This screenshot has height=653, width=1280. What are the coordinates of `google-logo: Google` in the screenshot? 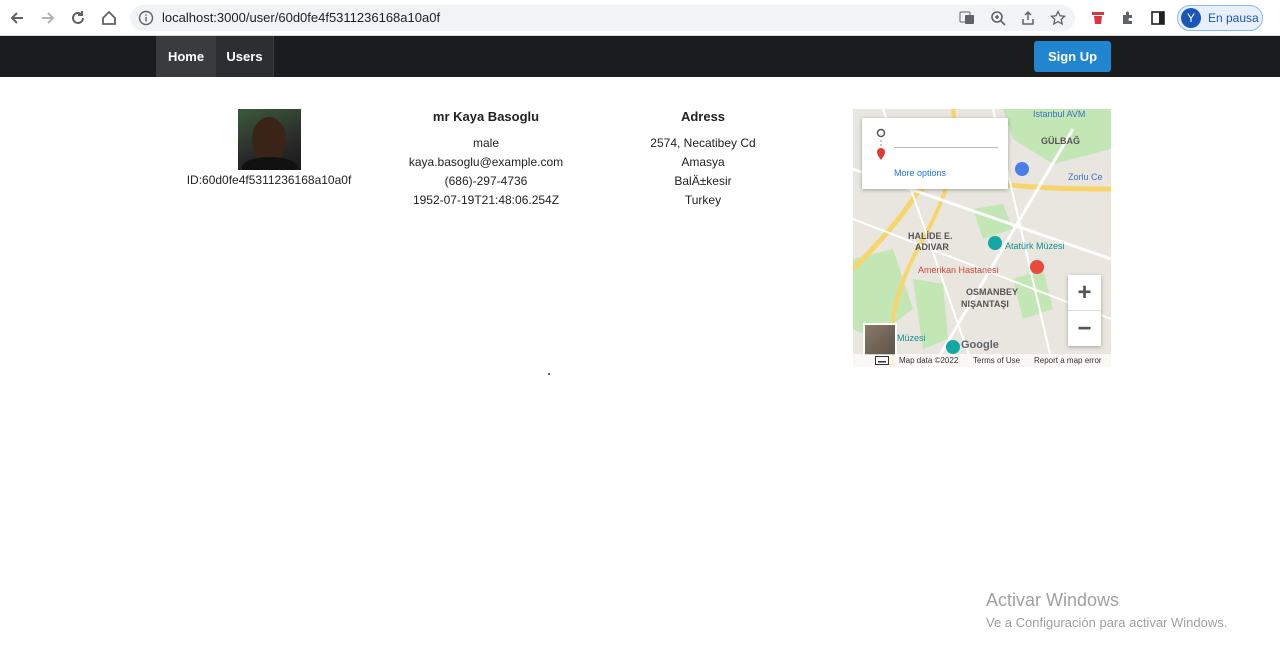 It's located at (980, 345).